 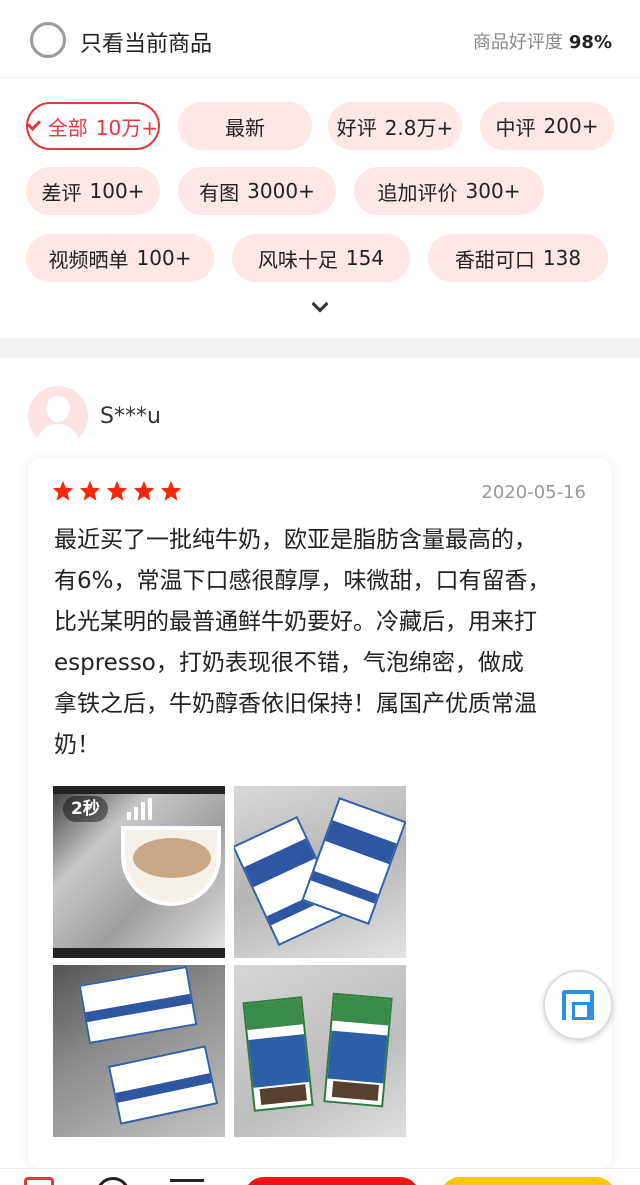 I want to click on tag-label: 有图, so click(x=219, y=192).